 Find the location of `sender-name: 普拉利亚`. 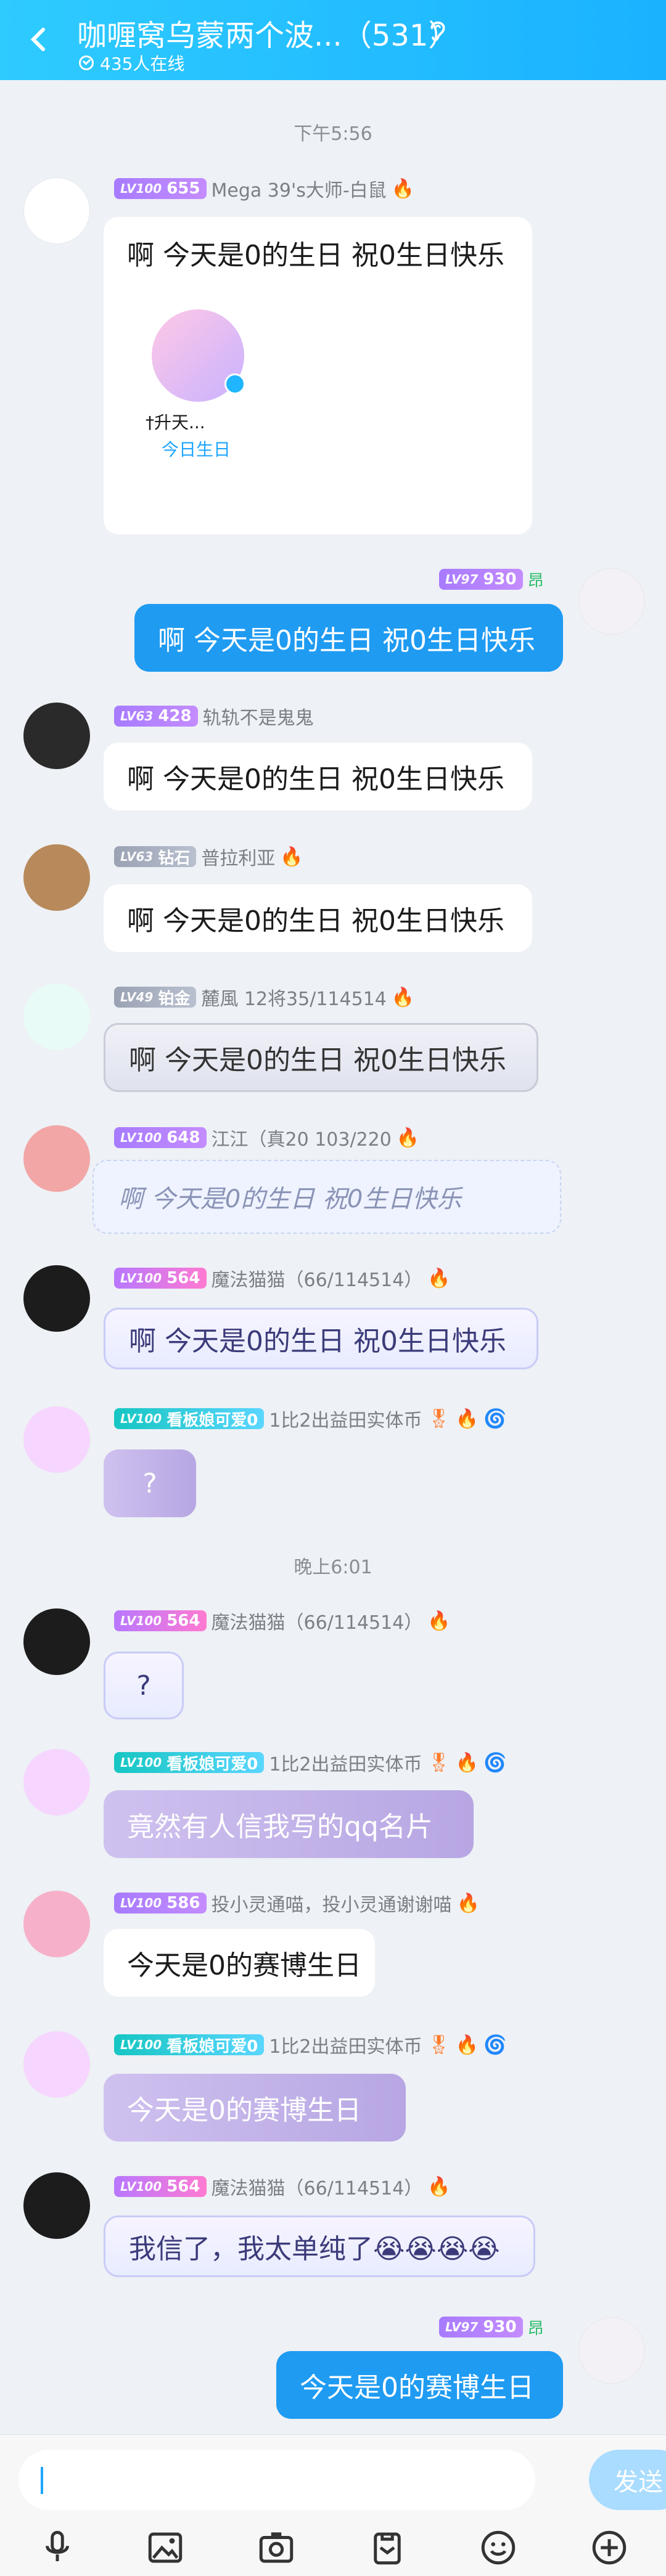

sender-name: 普拉利亚 is located at coordinates (239, 859).